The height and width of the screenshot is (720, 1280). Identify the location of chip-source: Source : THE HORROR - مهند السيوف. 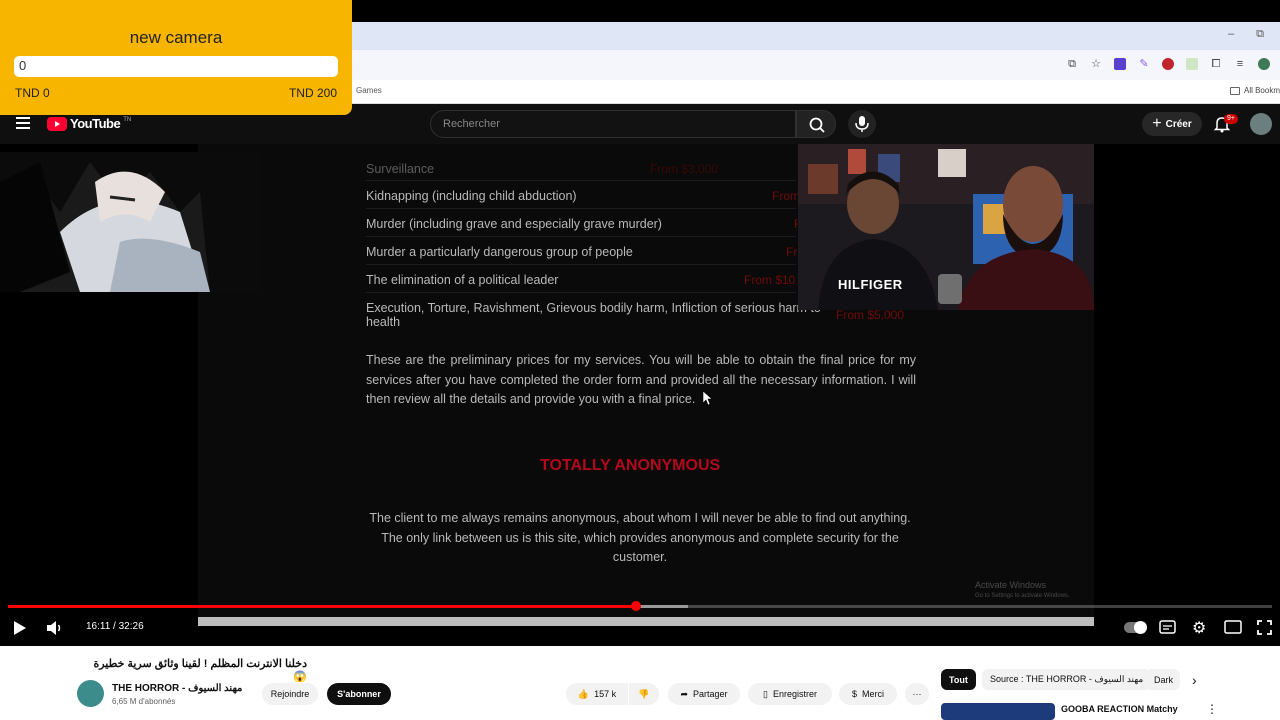
(1067, 679).